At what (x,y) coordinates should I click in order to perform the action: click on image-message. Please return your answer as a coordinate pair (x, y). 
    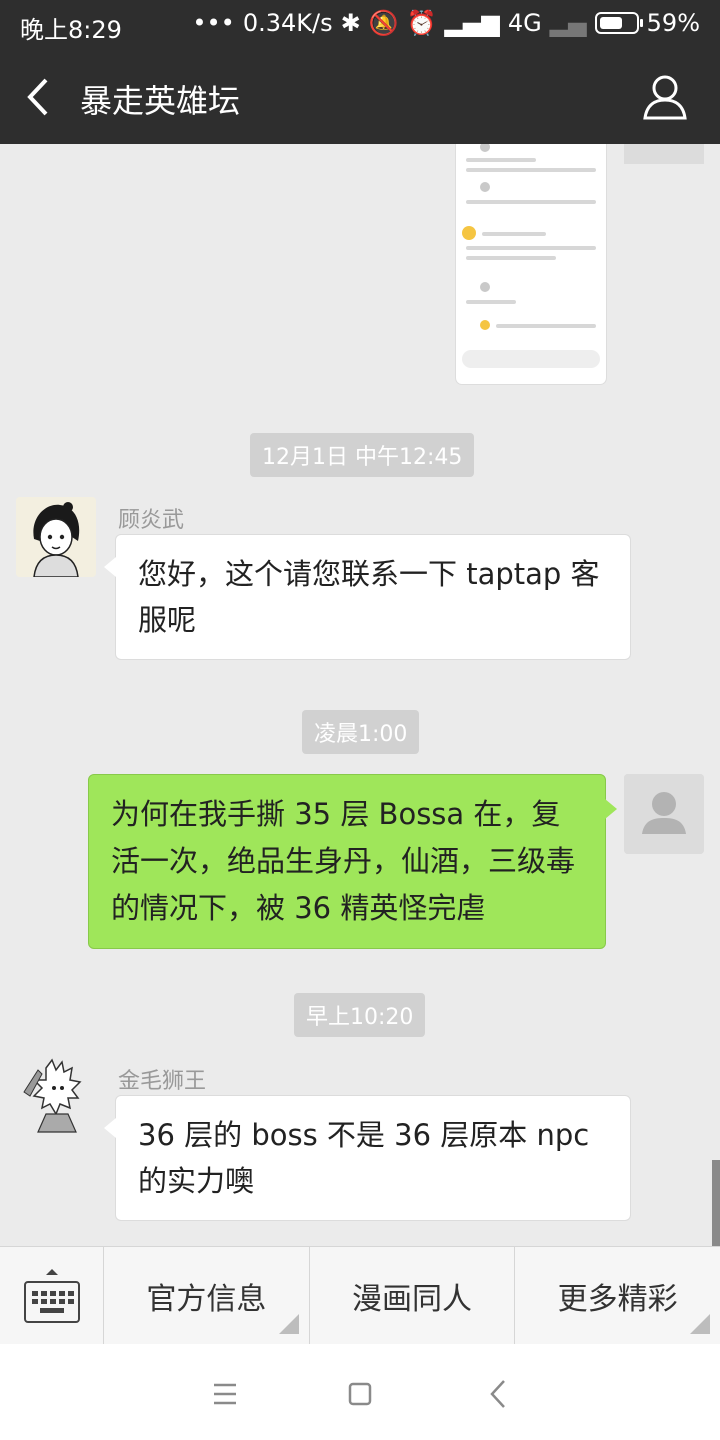
    Looking at the image, I should click on (531, 264).